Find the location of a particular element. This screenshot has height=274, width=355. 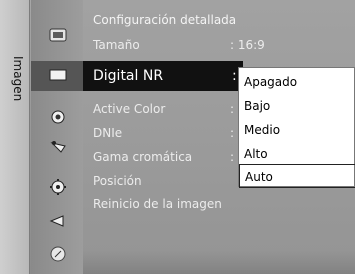

bottom-shade is located at coordinates (219, 262).